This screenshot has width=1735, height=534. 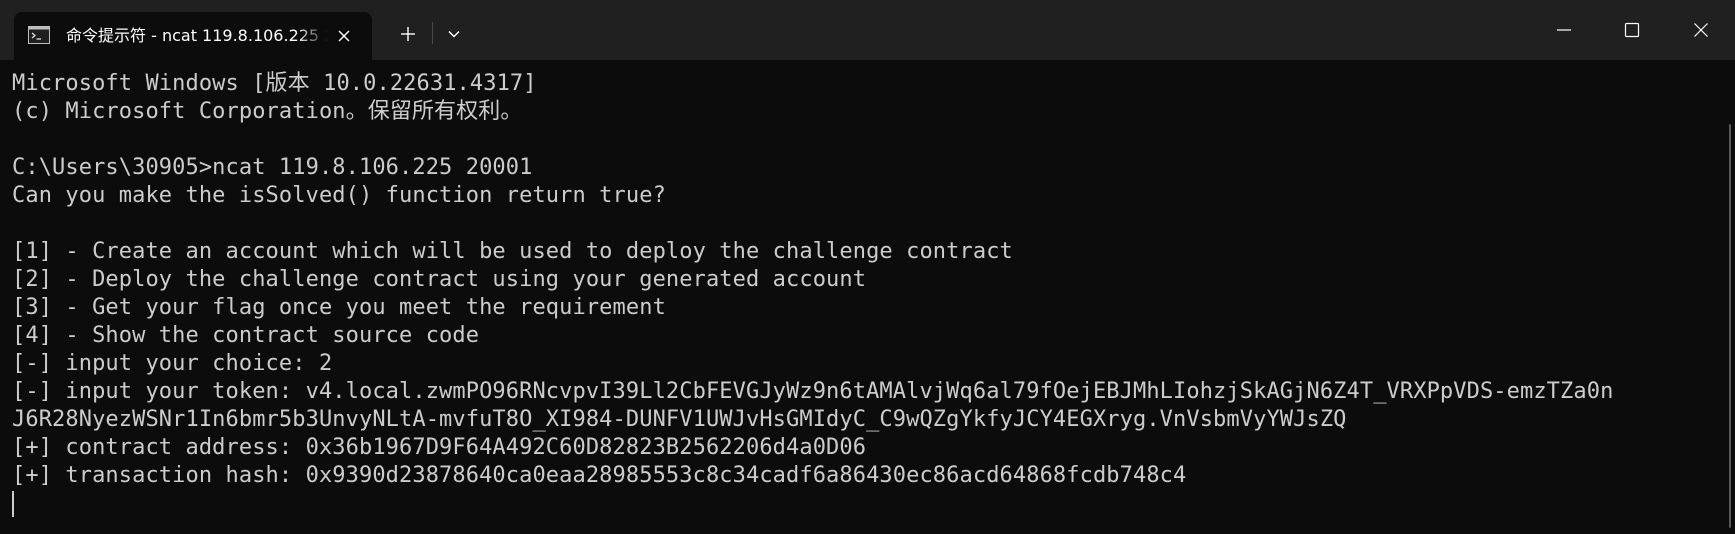 I want to click on maximize-button, so click(x=1632, y=30).